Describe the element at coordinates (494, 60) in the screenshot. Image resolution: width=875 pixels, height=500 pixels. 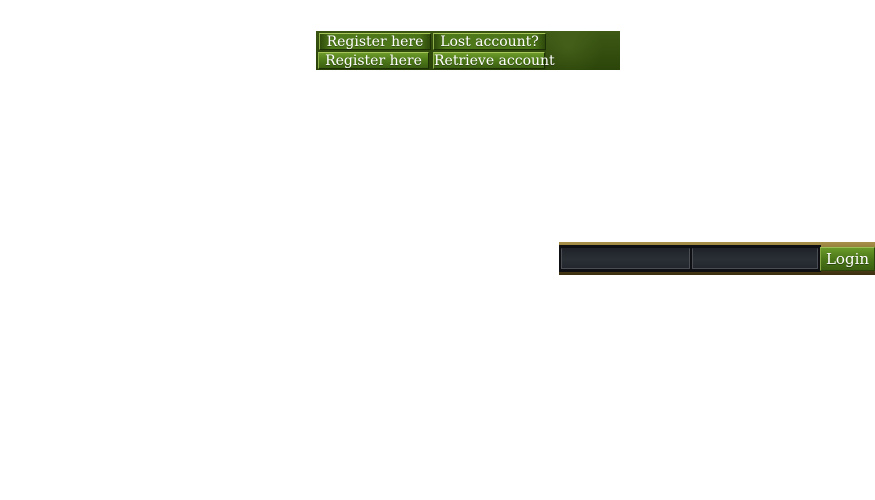
I see `retrieve-account-button: Retrieve account` at that location.